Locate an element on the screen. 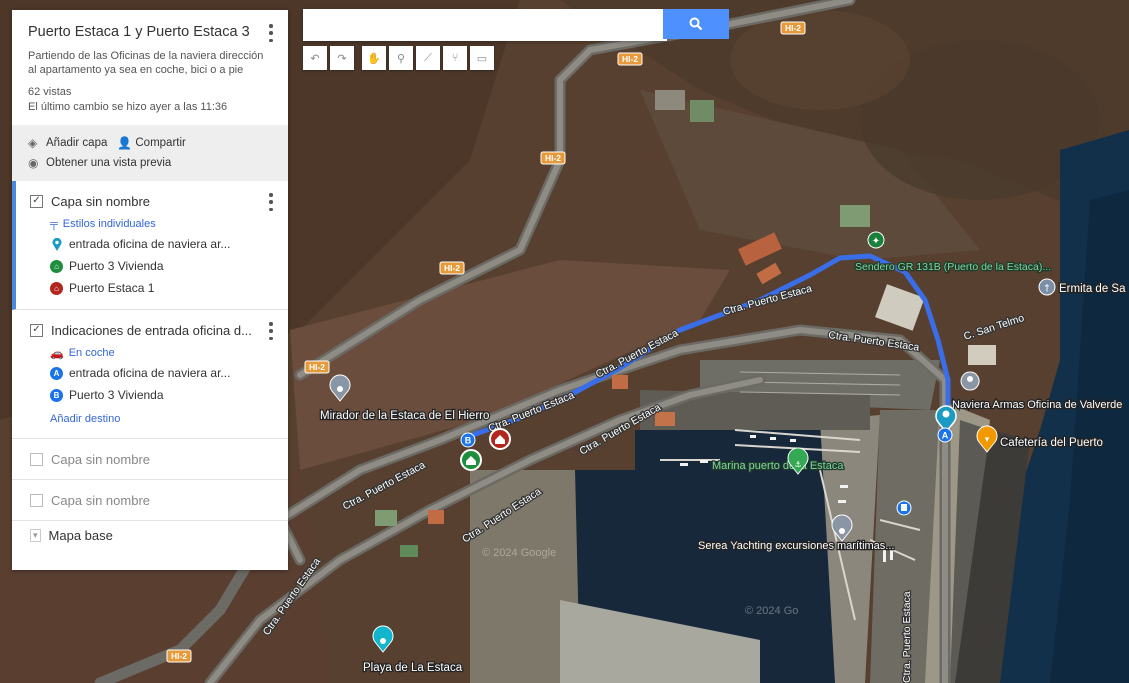  layer-1-style-label: Estilos individuales is located at coordinates (109, 224).